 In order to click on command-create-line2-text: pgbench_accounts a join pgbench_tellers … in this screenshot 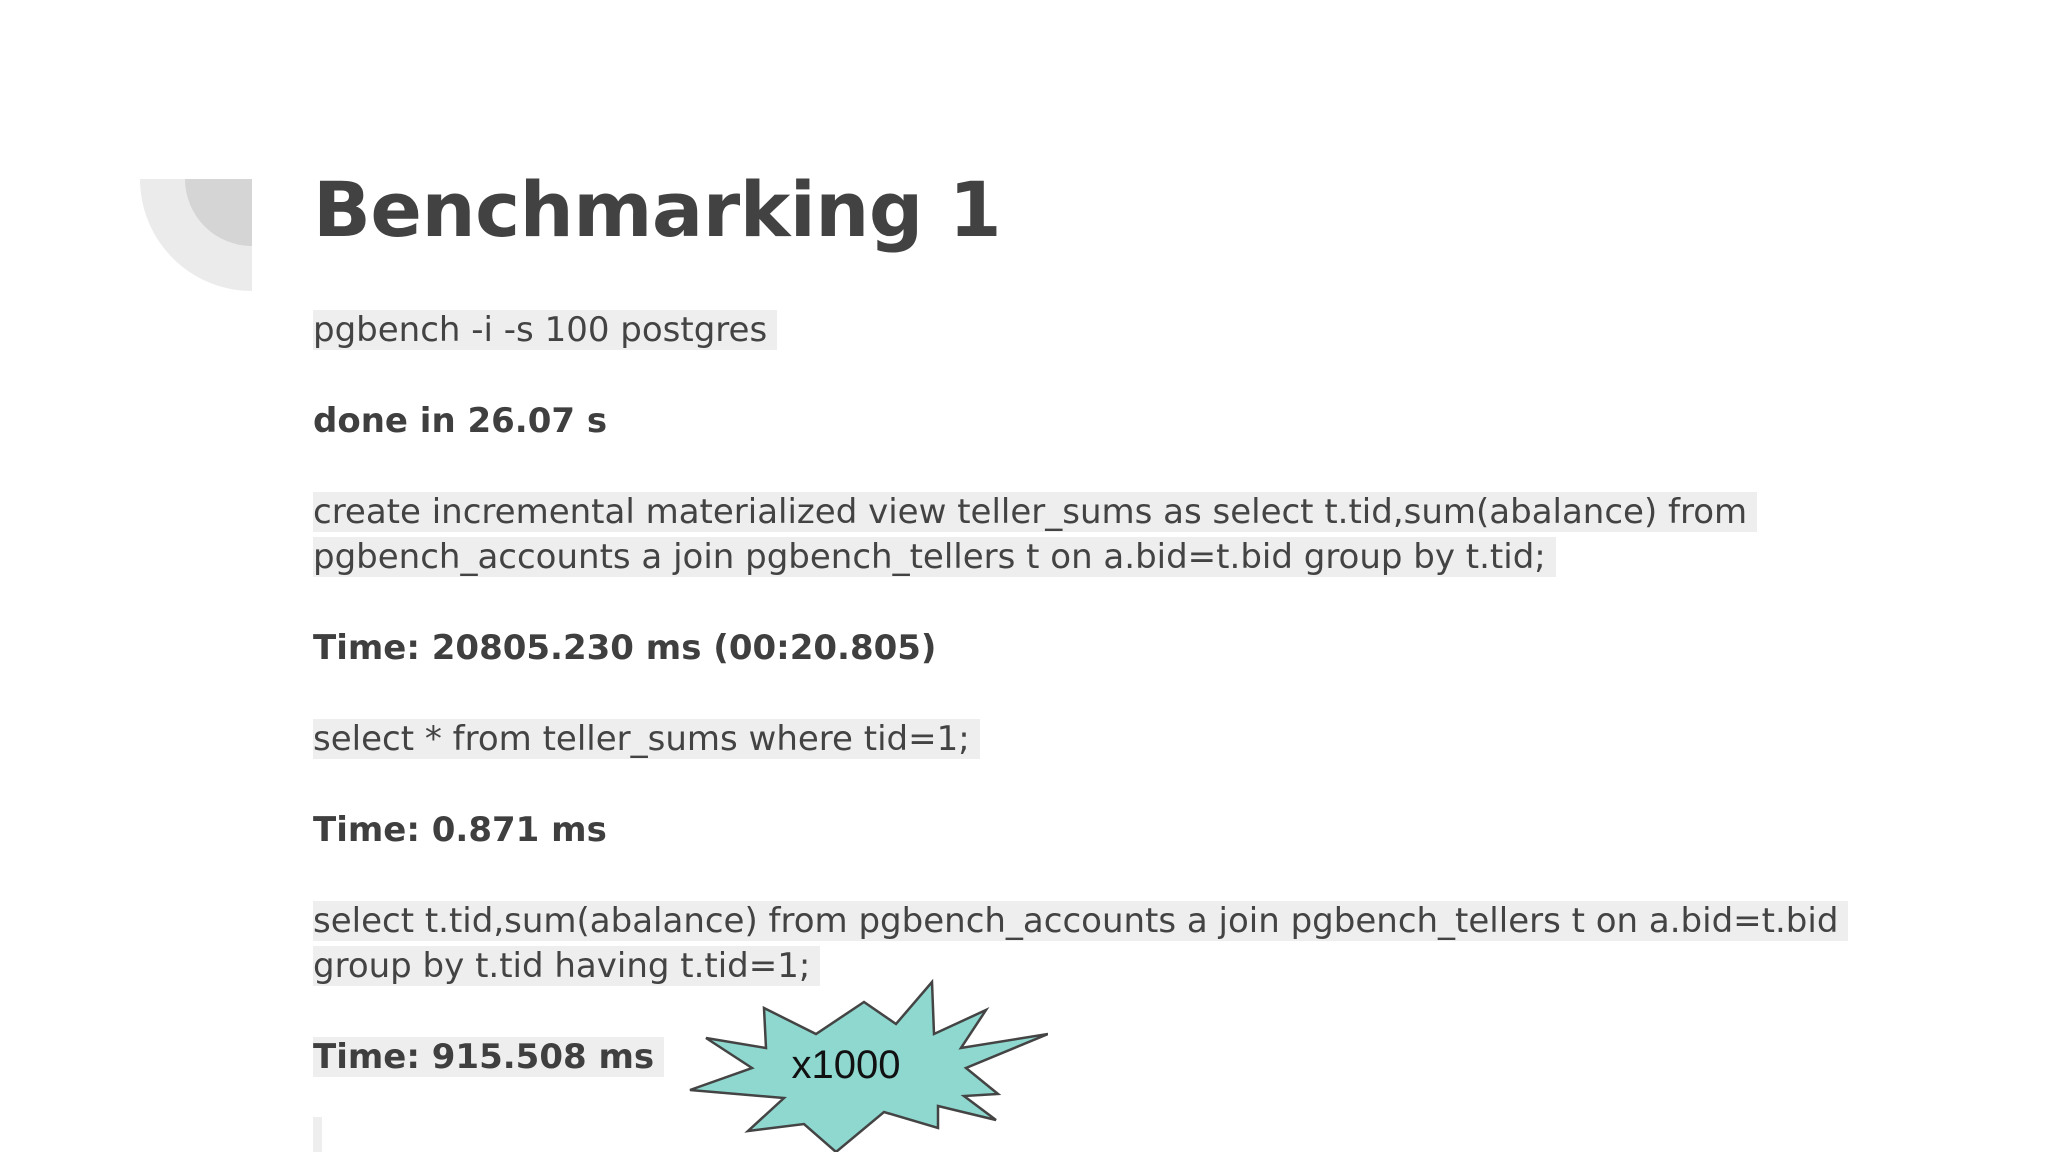, I will do `click(934, 557)`.